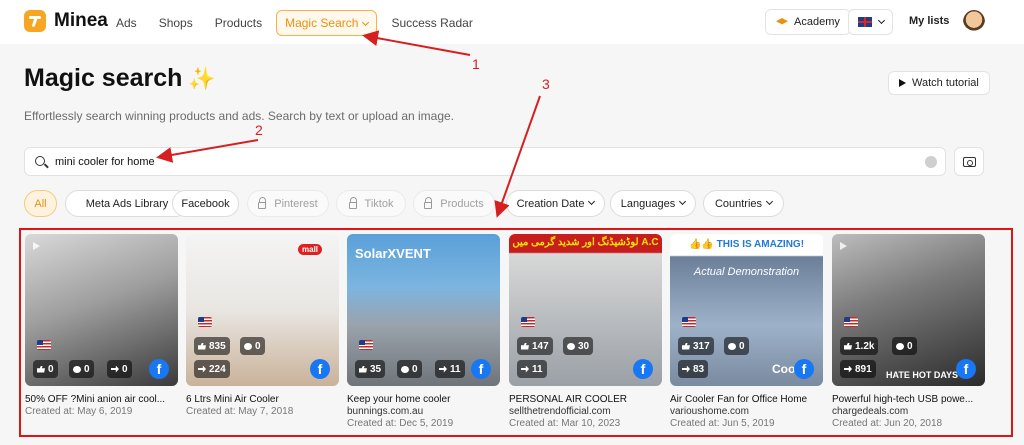  I want to click on nav-ads: Ads, so click(126, 23).